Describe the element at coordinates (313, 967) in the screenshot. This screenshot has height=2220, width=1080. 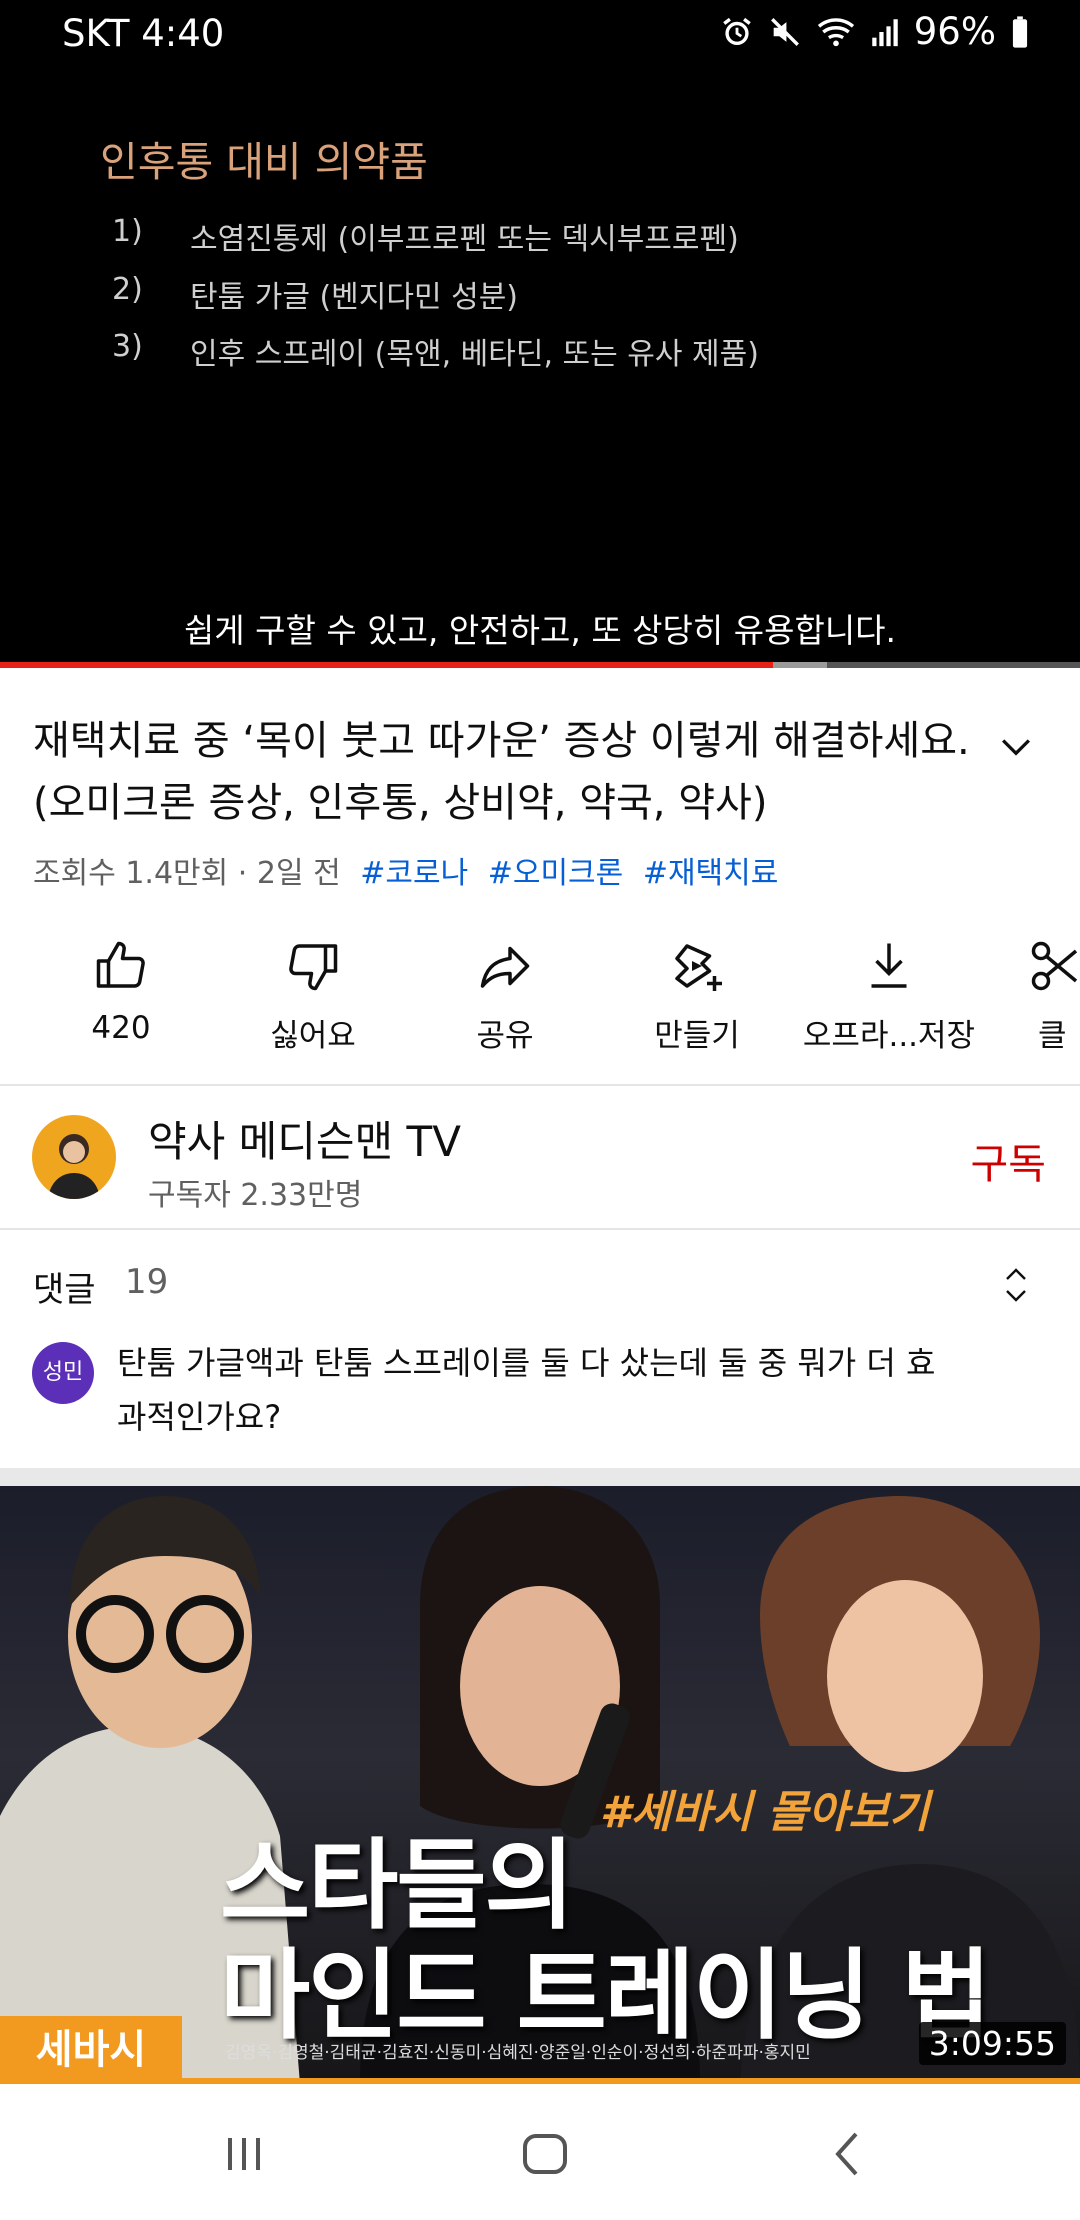
I see `thumbs-down-icon` at that location.